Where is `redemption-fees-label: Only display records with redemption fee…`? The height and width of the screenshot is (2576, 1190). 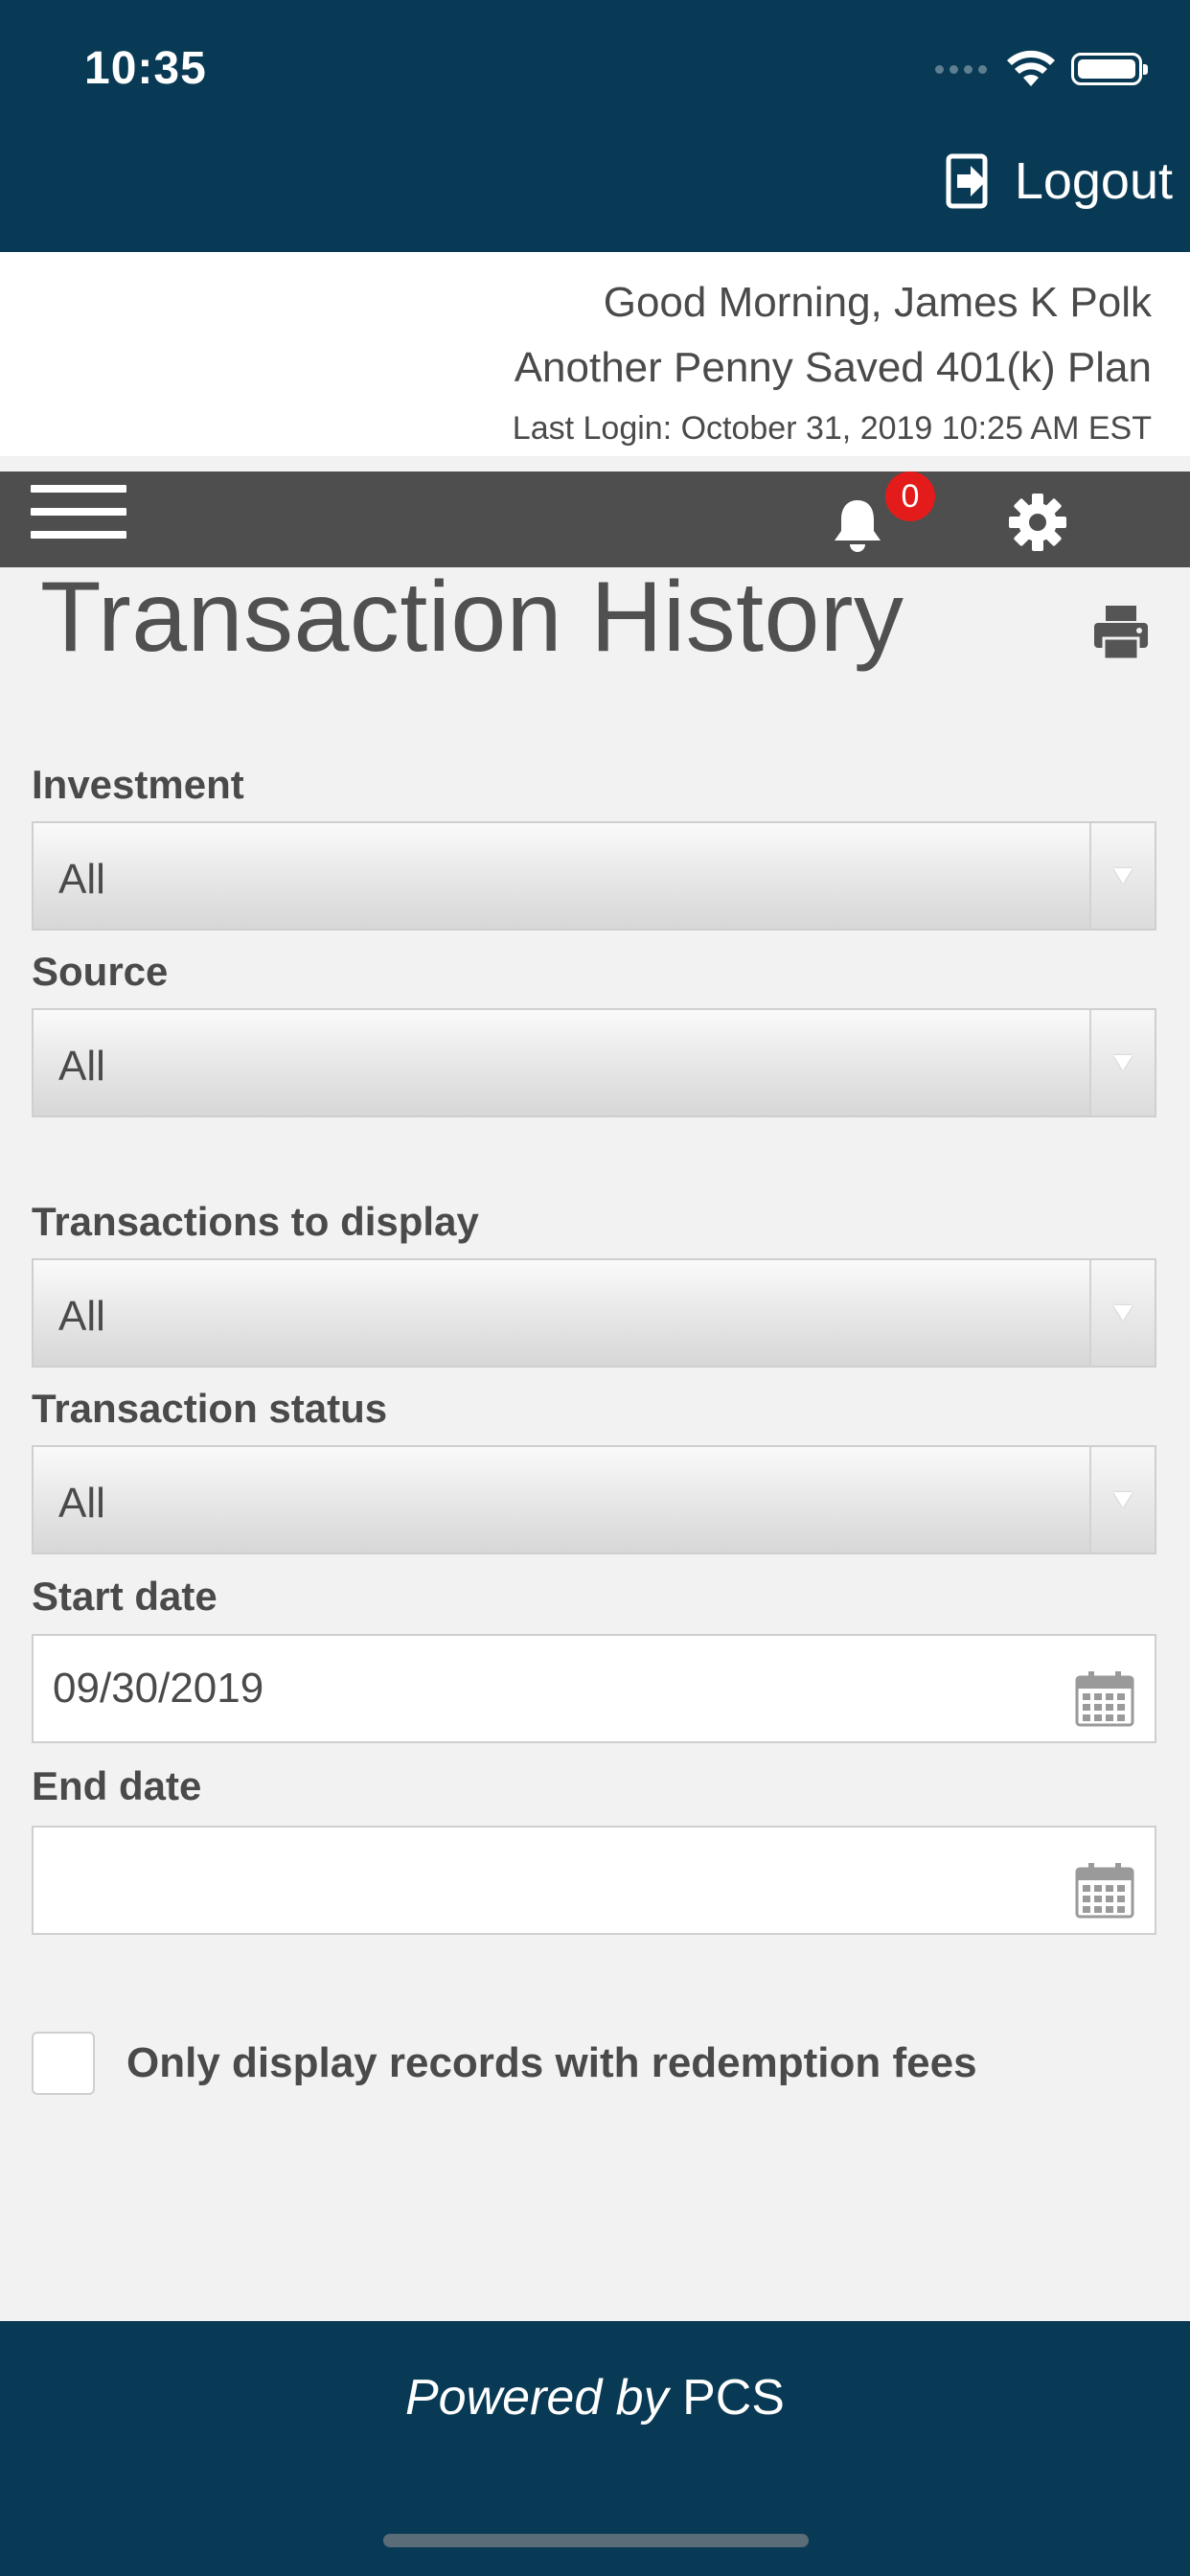
redemption-fees-label: Only display records with redemption fee… is located at coordinates (552, 2063).